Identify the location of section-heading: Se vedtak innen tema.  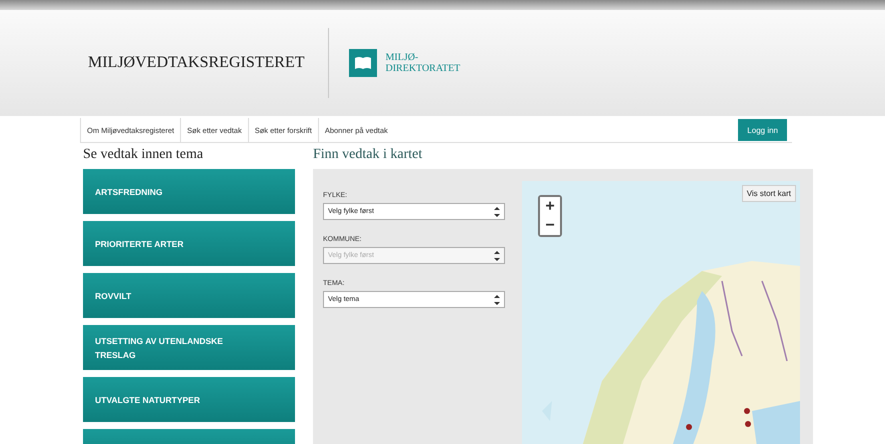
(143, 155).